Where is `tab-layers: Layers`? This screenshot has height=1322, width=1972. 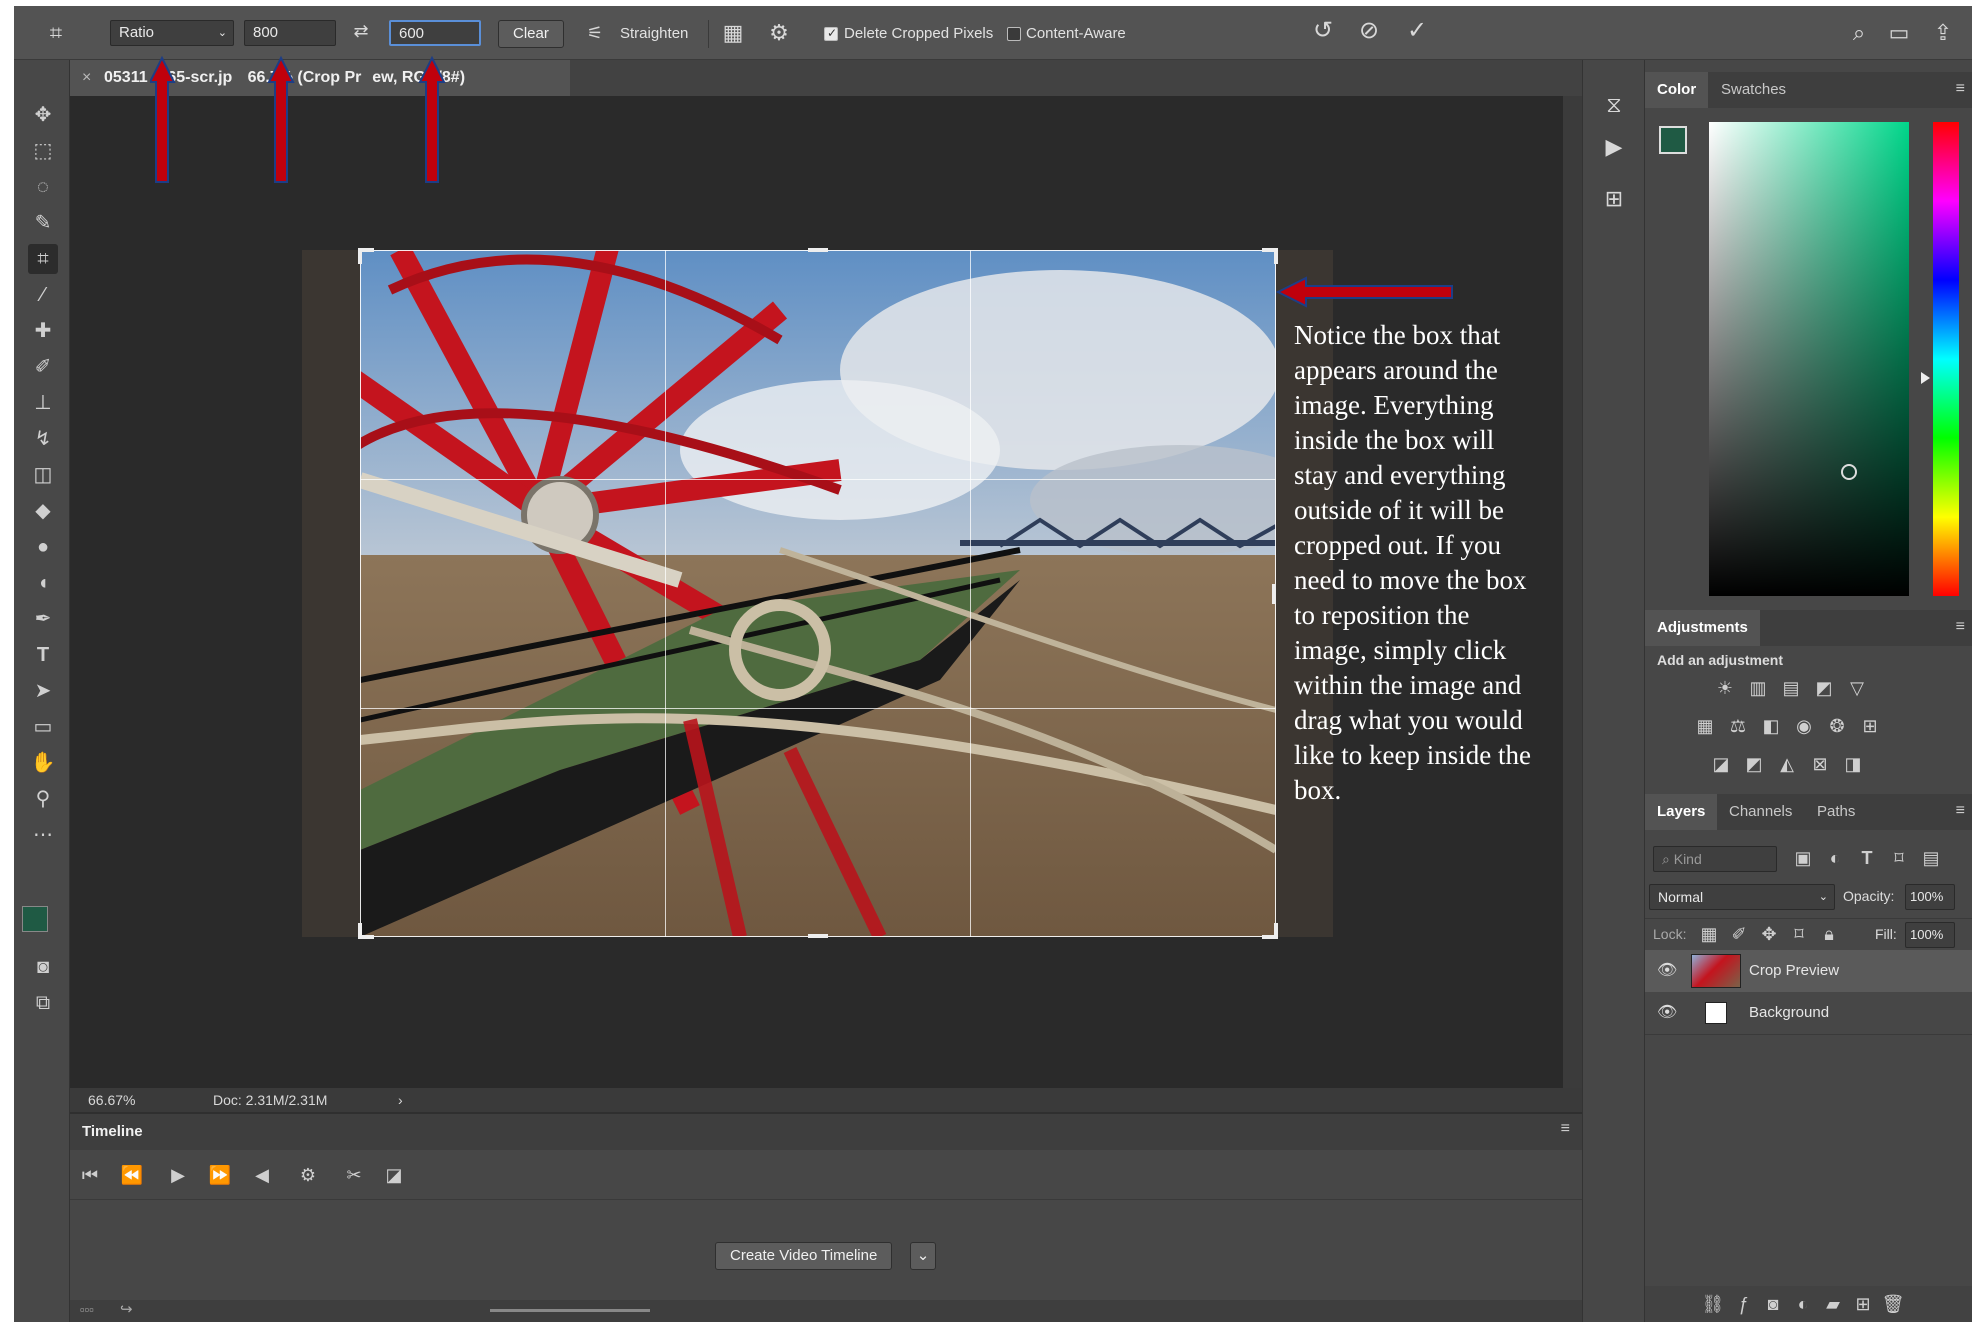
tab-layers: Layers is located at coordinates (1681, 812).